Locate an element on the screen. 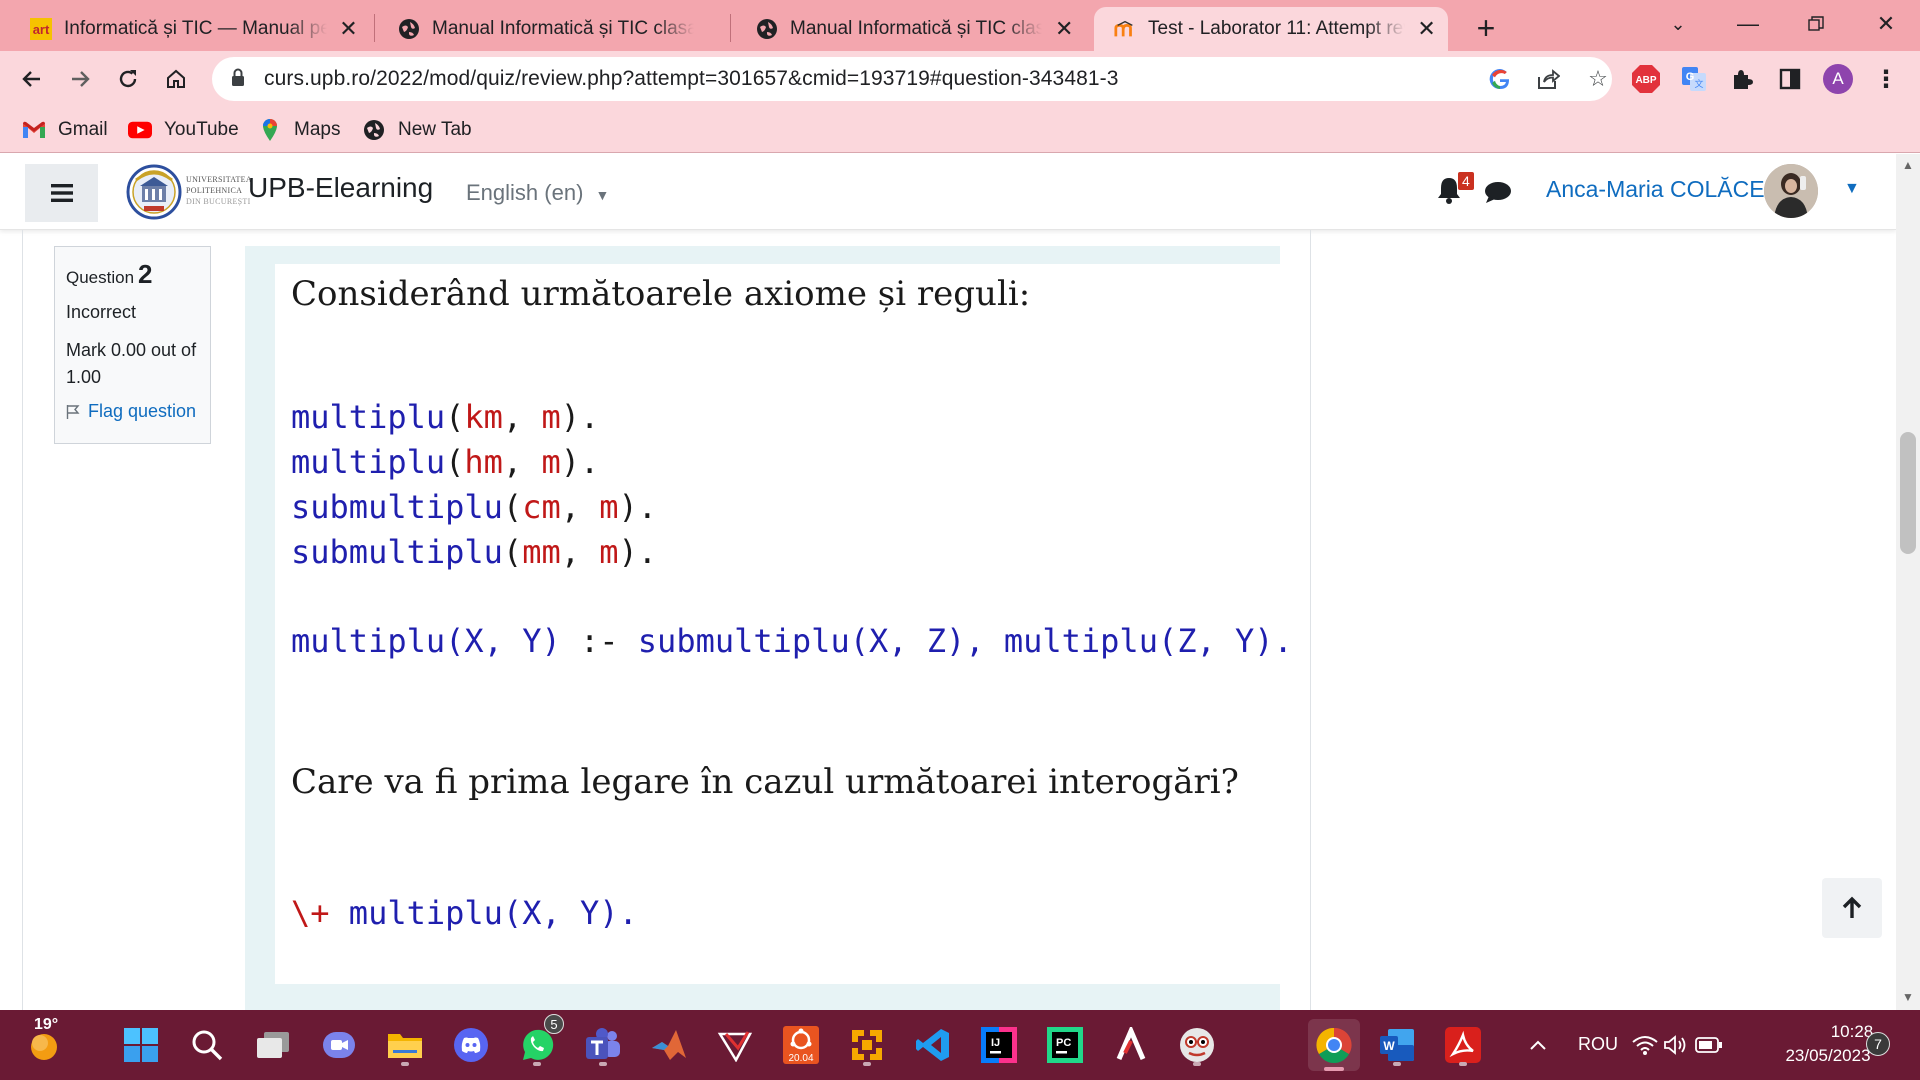 Image resolution: width=1920 pixels, height=1080 pixels. chrome-button is located at coordinates (1334, 1045).